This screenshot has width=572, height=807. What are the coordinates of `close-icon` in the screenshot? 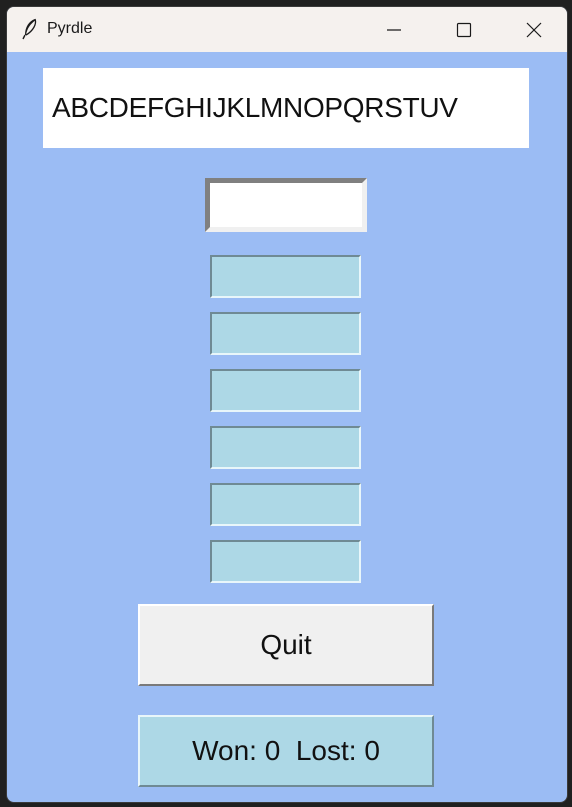 It's located at (534, 29).